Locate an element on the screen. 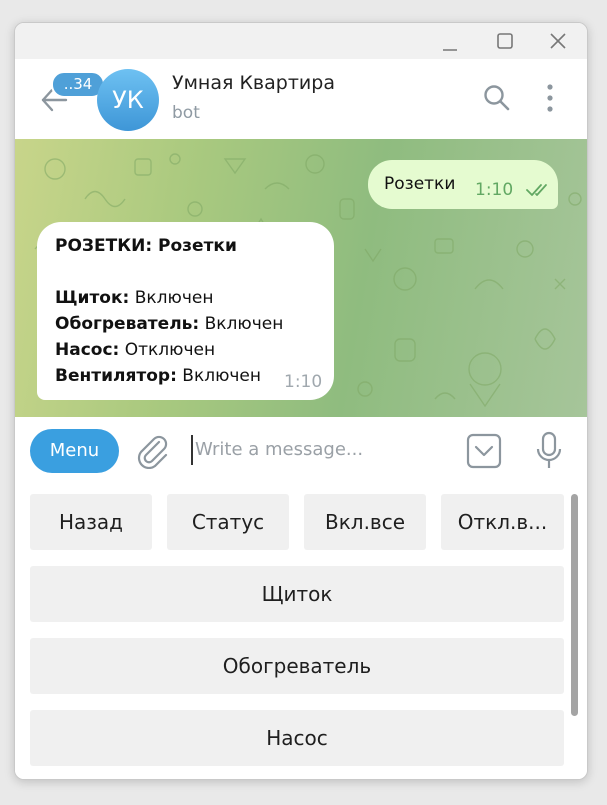 The height and width of the screenshot is (805, 607). search-icon is located at coordinates (497, 98).